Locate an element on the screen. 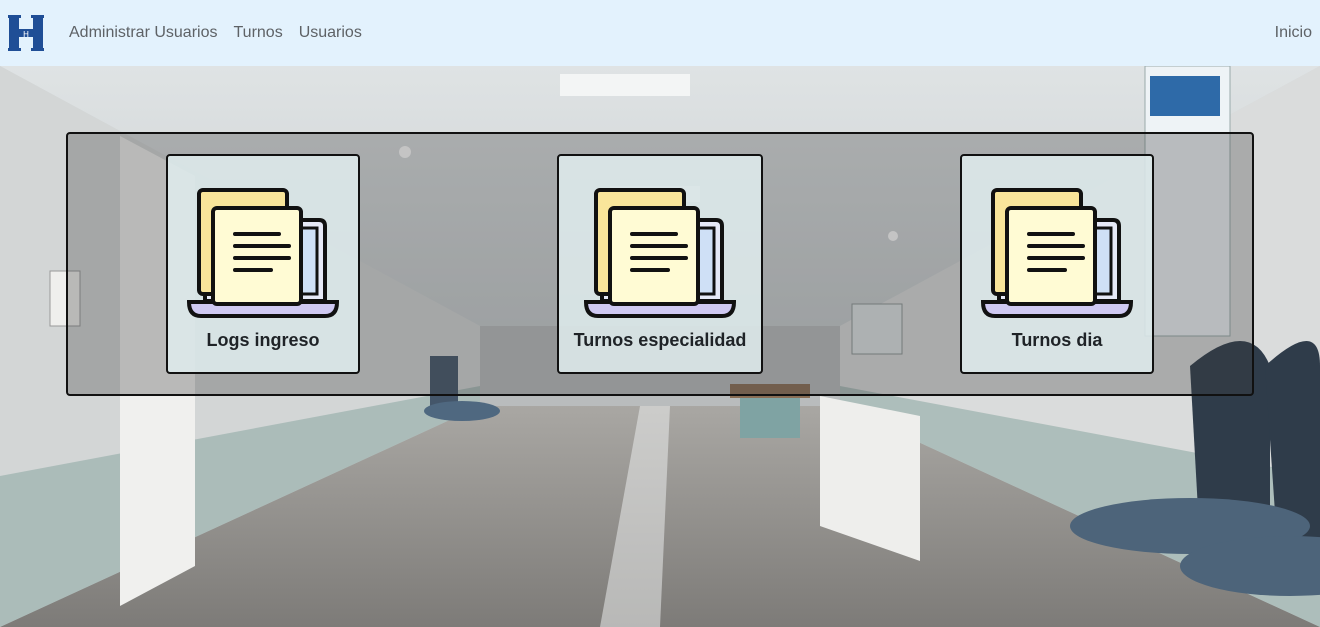  card-label: Turnos especialidad is located at coordinates (660, 340).